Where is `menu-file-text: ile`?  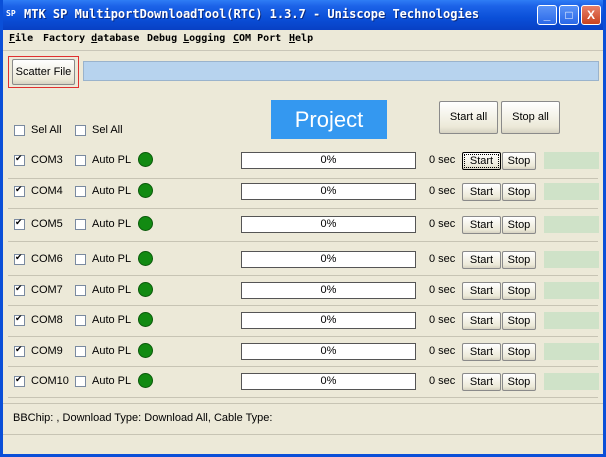
menu-file-text: ile is located at coordinates (24, 38).